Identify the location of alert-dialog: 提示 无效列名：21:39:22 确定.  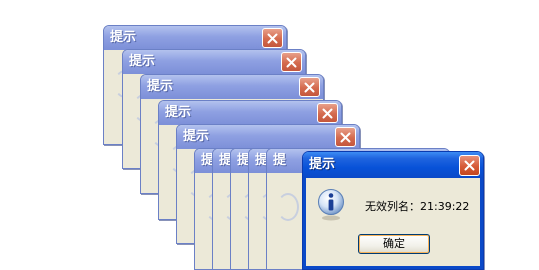
(393, 210).